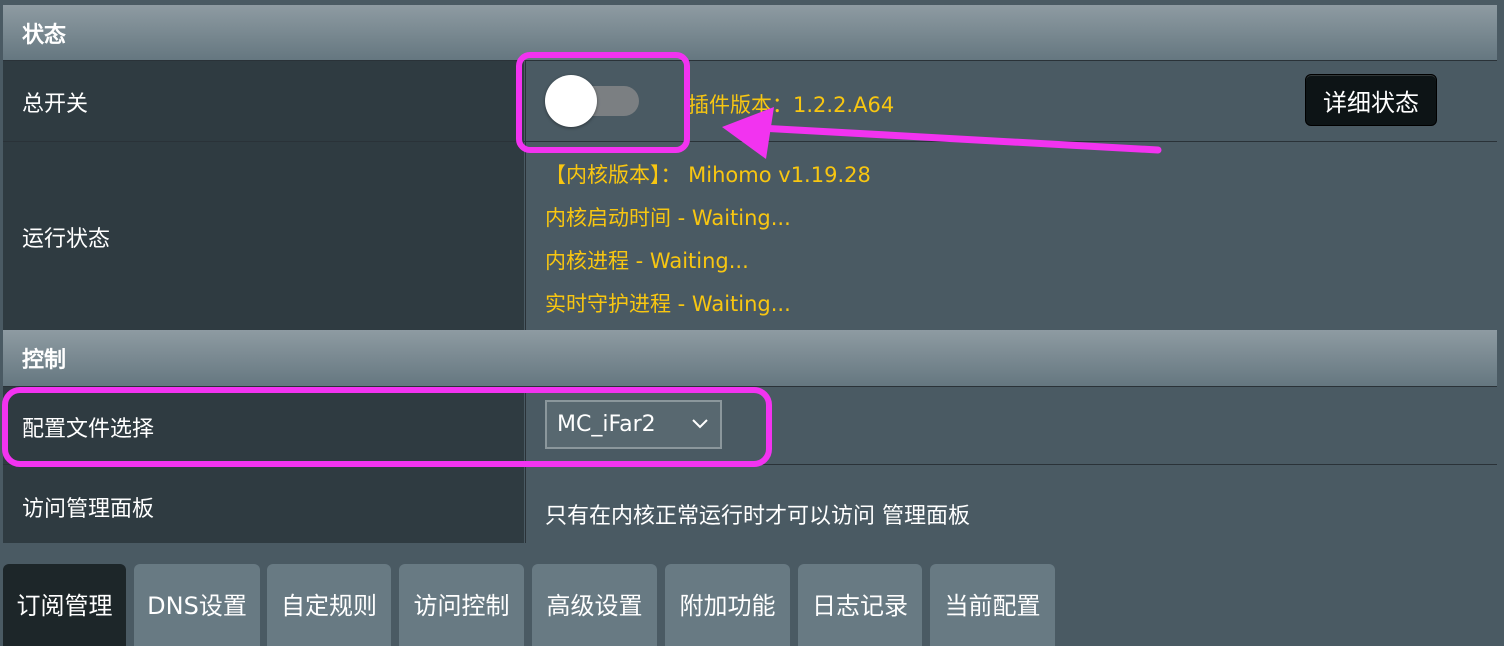 The height and width of the screenshot is (646, 1504). Describe the element at coordinates (606, 424) in the screenshot. I see `config-file-select-value: MC_iFar2` at that location.